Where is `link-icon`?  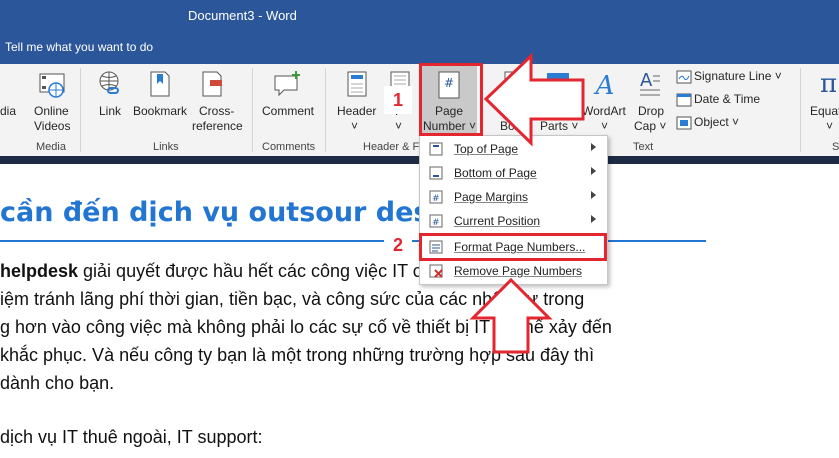 link-icon is located at coordinates (109, 82).